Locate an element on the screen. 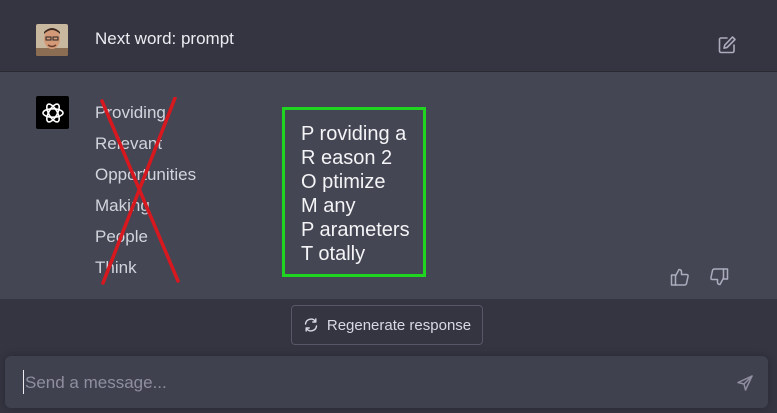 This screenshot has height=413, width=777. assistant-avatar is located at coordinates (52, 112).